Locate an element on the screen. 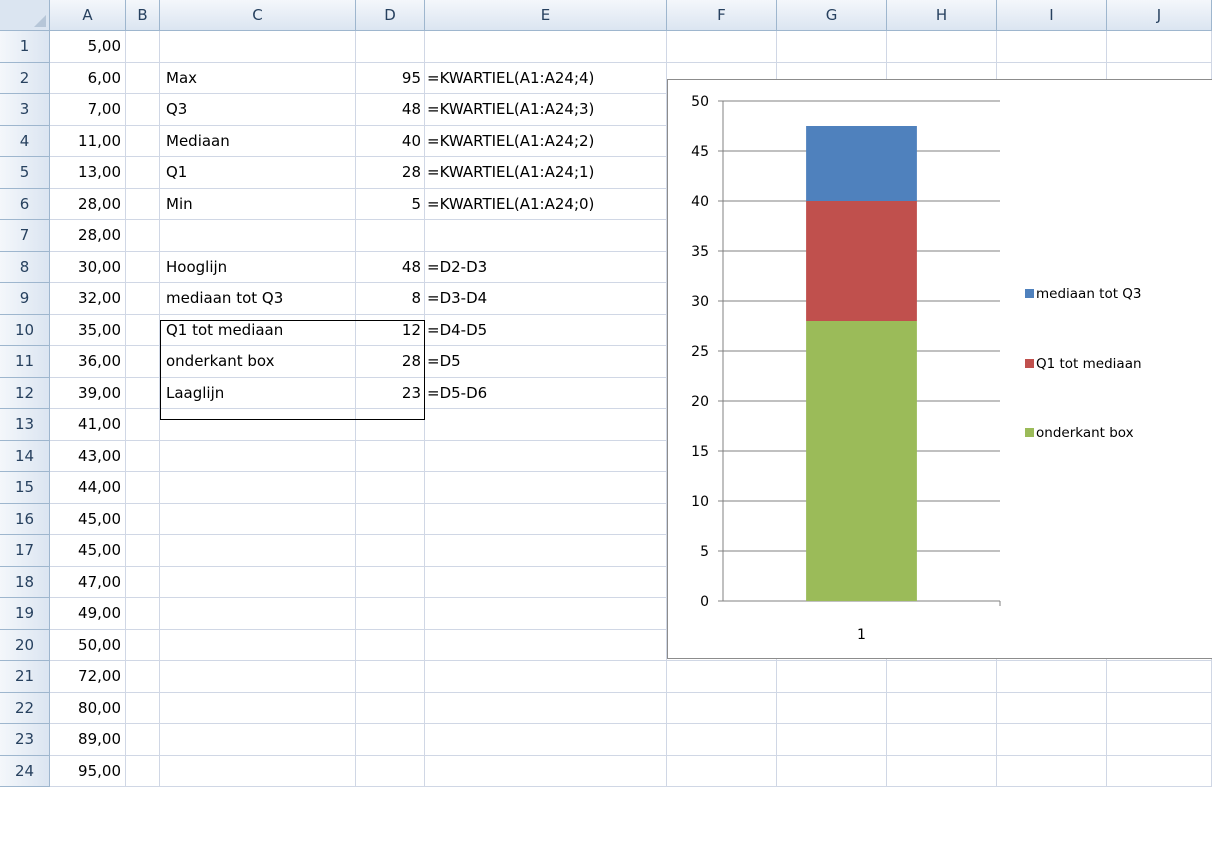 The height and width of the screenshot is (859, 1212). cell-e3-formula: =KWARTIEL(A1:A24;3) is located at coordinates (545, 110).